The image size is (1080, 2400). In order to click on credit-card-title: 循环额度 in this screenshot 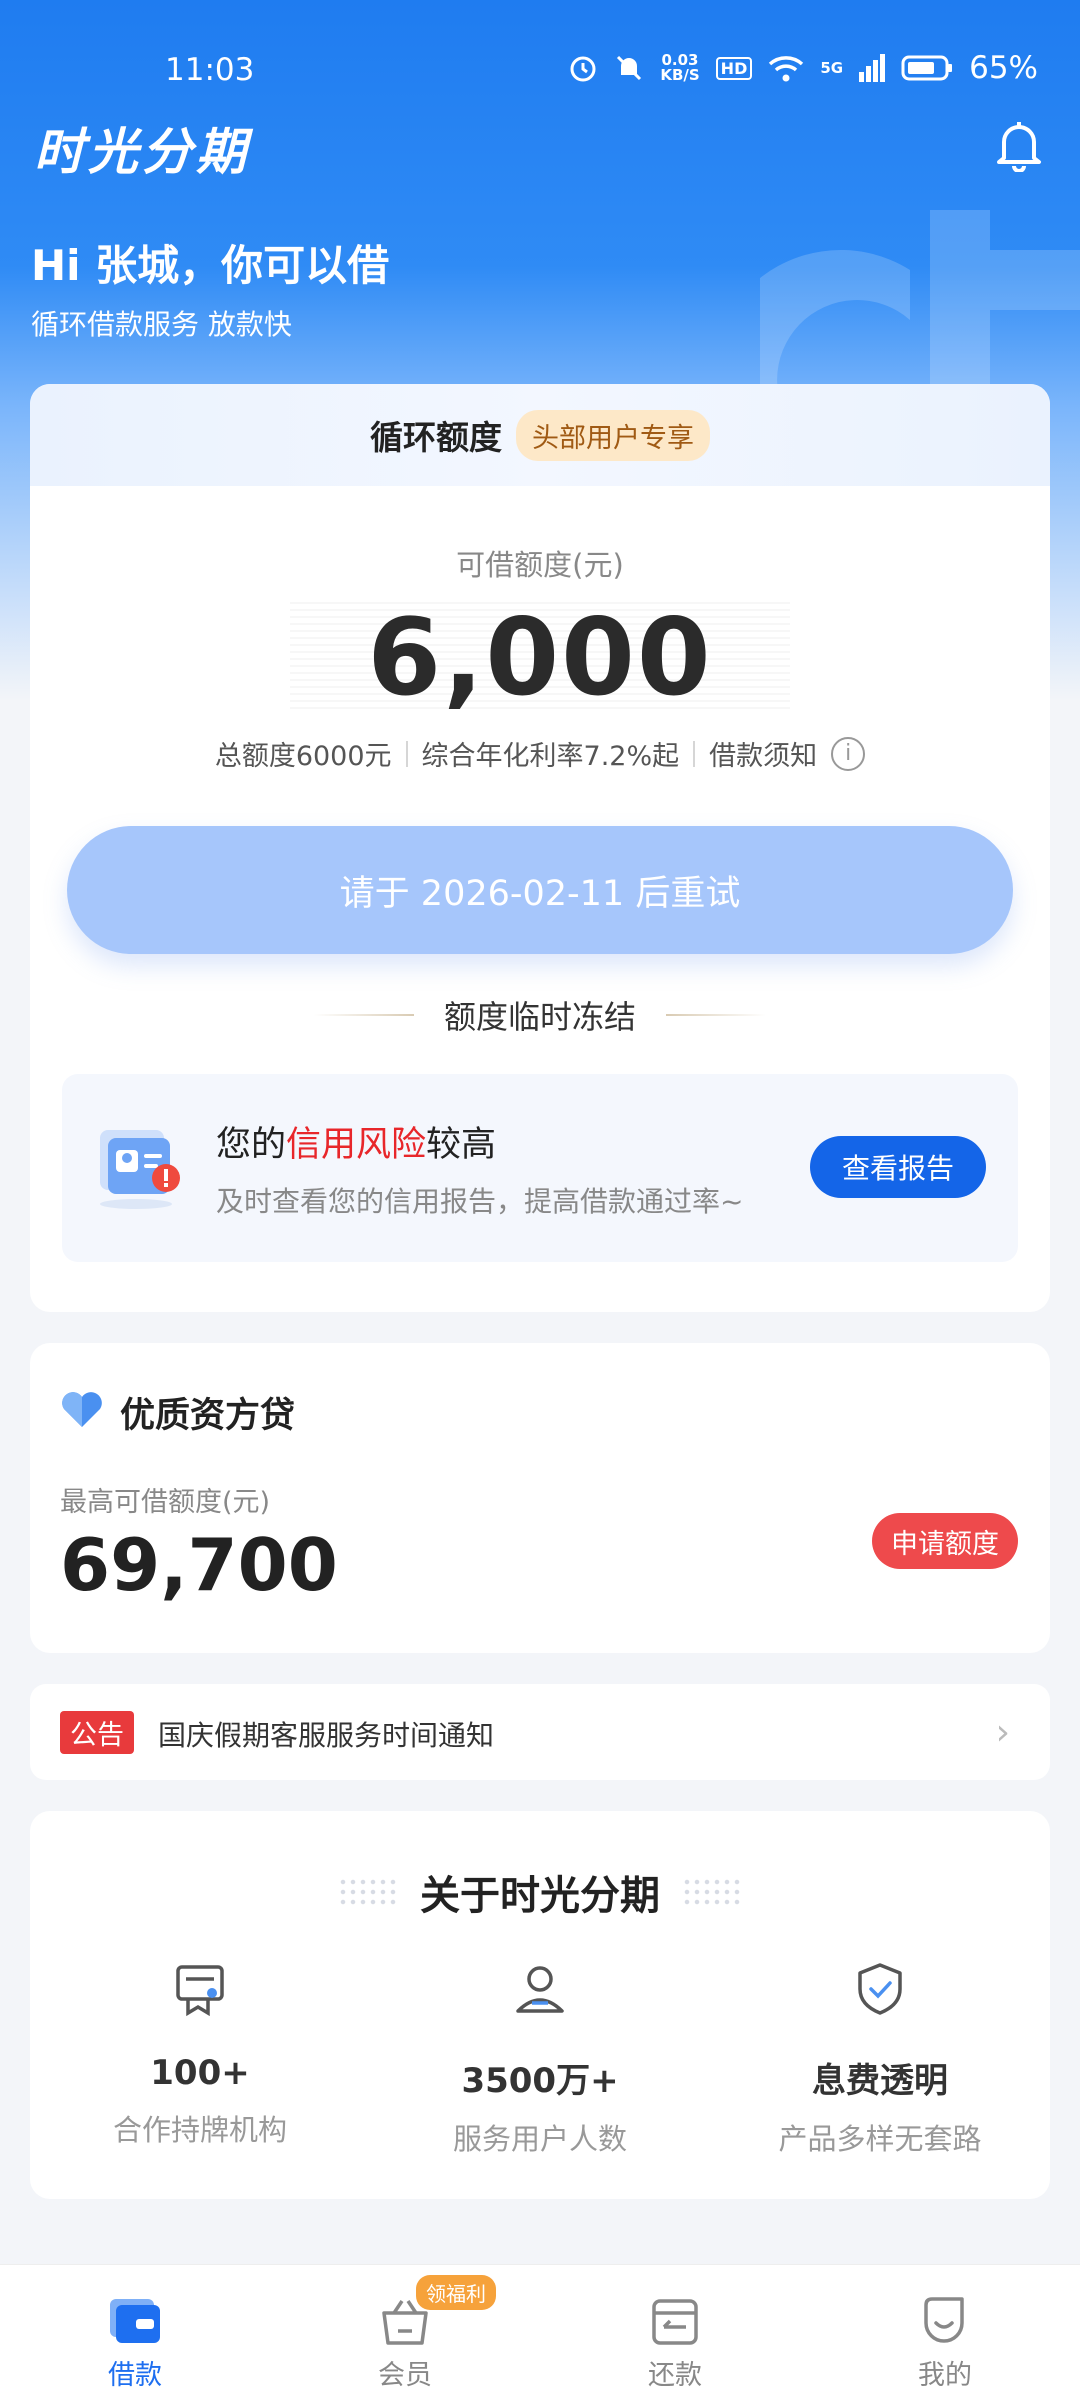, I will do `click(436, 437)`.